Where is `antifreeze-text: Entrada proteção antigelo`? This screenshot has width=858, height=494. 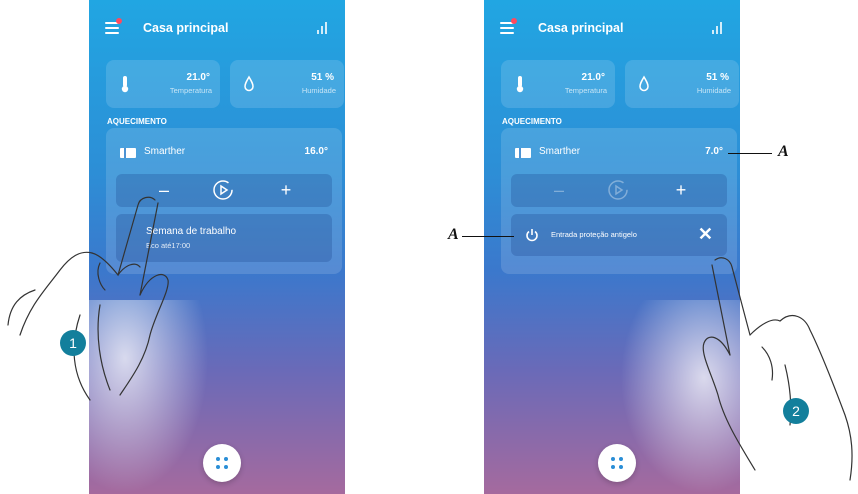
antifreeze-text: Entrada proteção antigelo is located at coordinates (594, 234).